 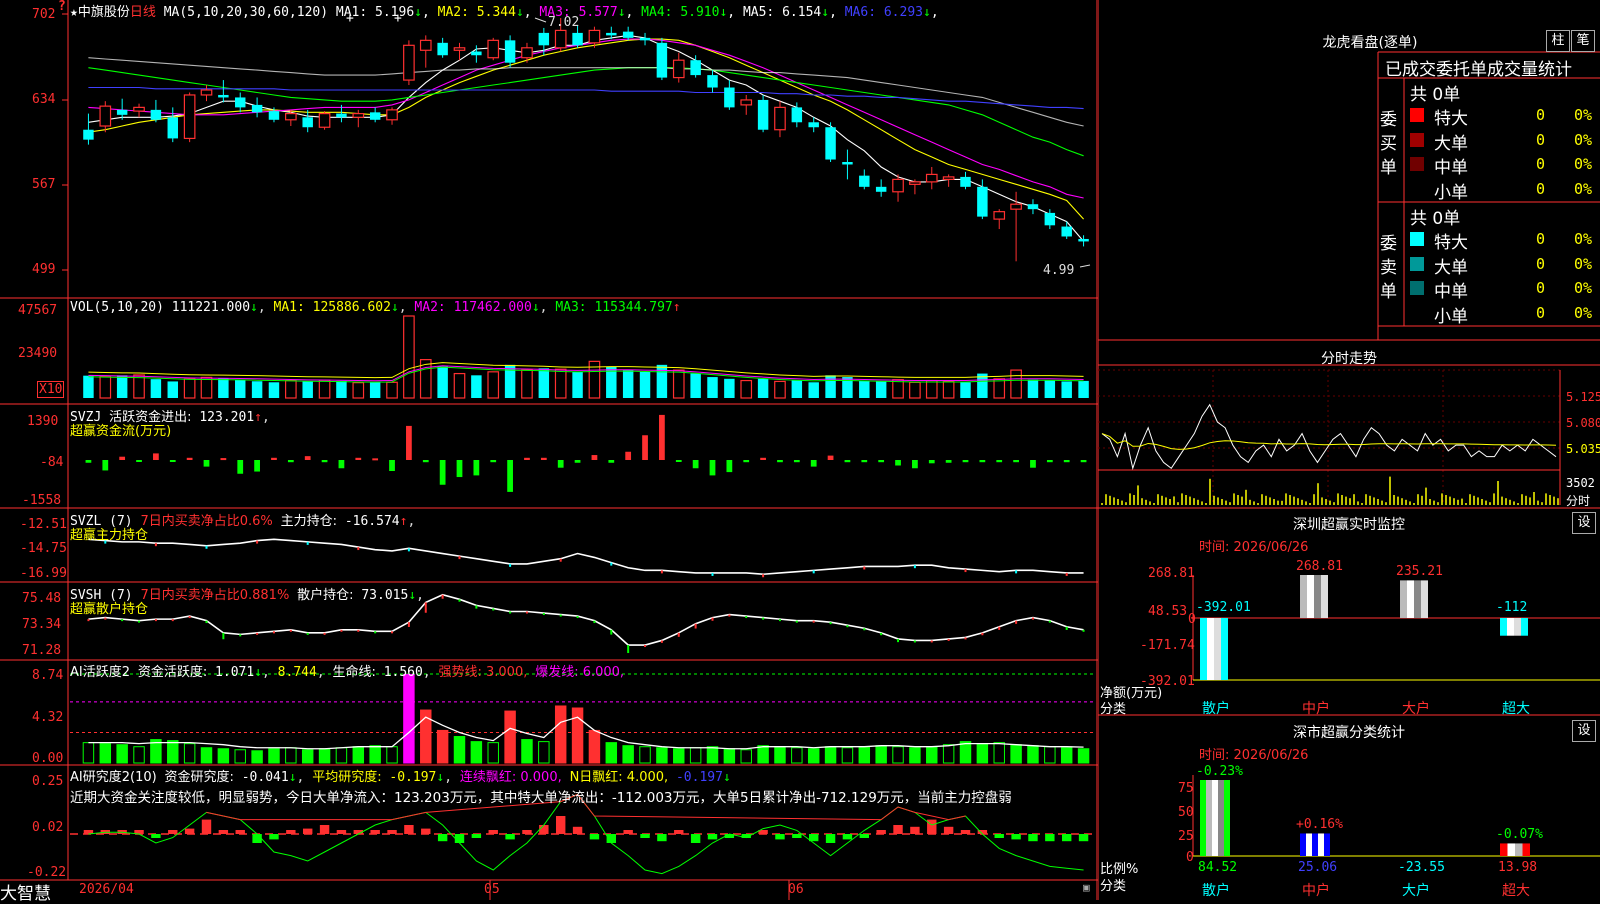 What do you see at coordinates (172, 672) in the screenshot?
I see `ai-active-label1: 资金活跃度:` at bounding box center [172, 672].